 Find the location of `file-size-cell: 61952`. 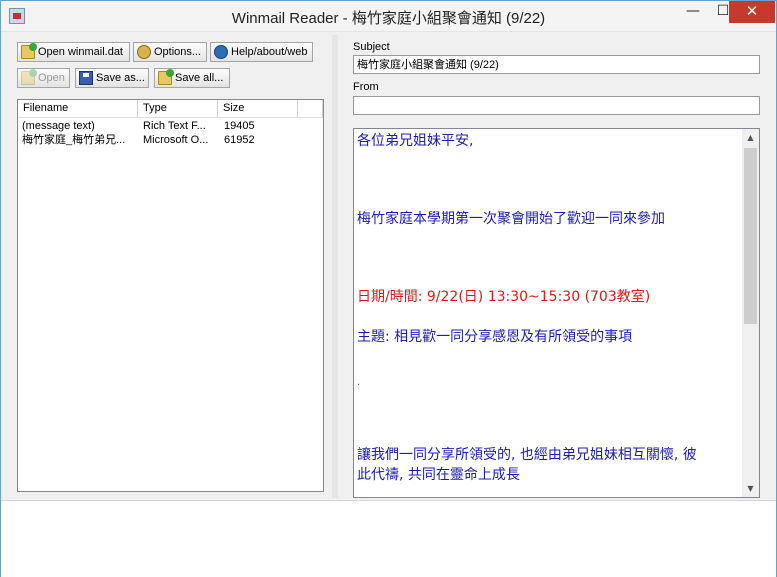

file-size-cell: 61952 is located at coordinates (239, 140).